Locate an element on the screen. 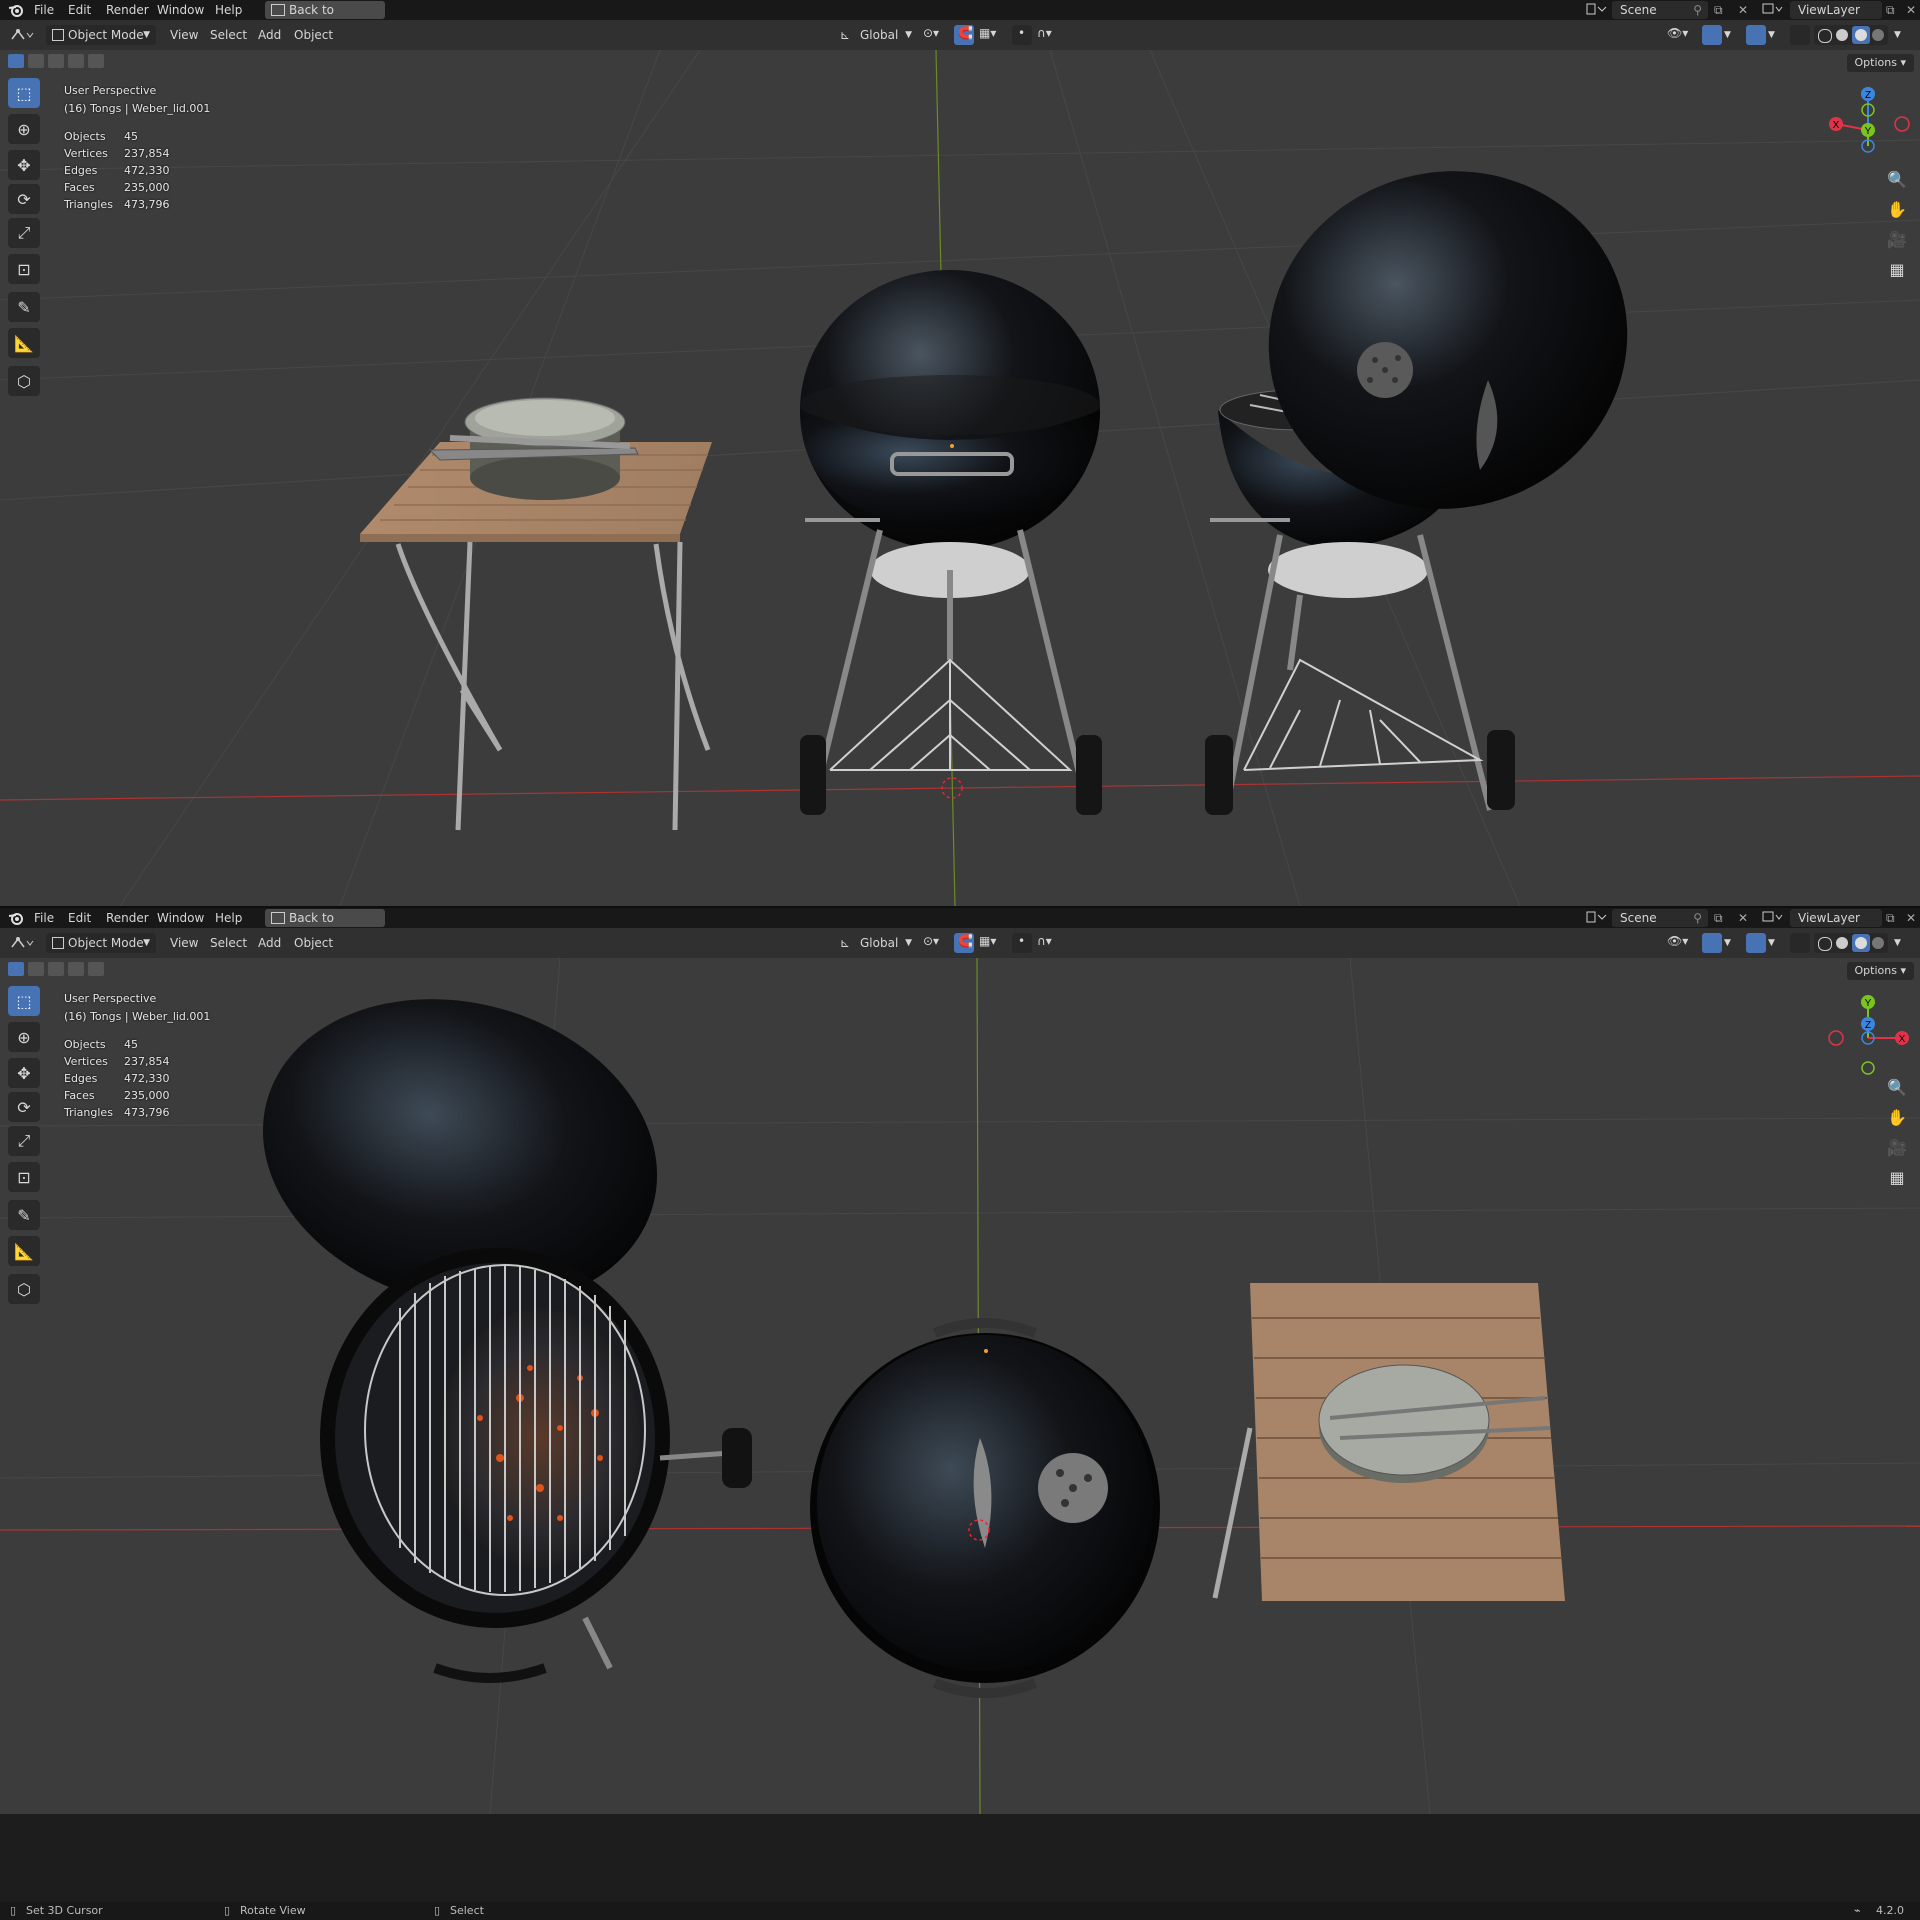 The width and height of the screenshot is (1920, 1920). navigation-gizmo: Y Z X is located at coordinates (1869, 1039).